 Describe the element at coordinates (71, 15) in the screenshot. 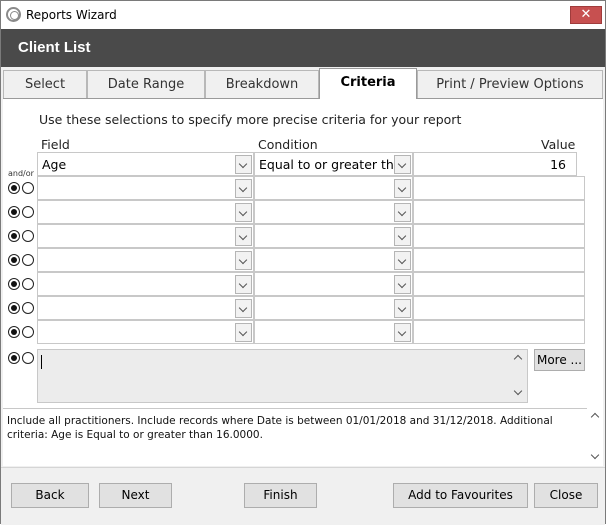

I see `window-title: Reports Wizard` at that location.